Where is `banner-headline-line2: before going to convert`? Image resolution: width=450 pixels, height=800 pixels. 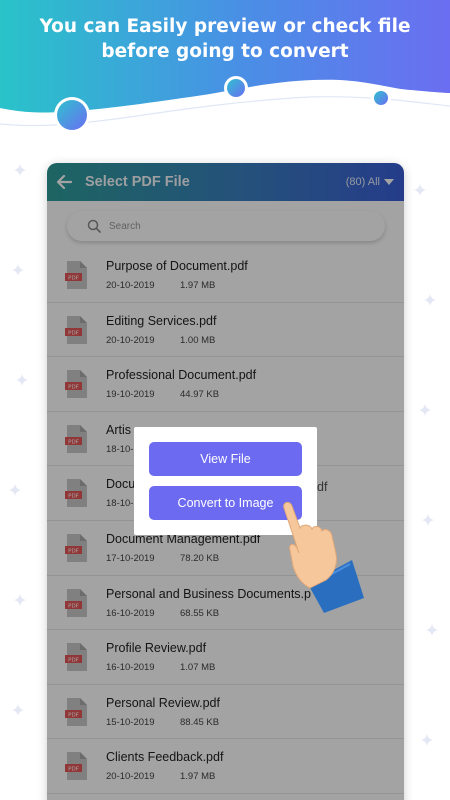
banner-headline-line2: before going to convert is located at coordinates (225, 51).